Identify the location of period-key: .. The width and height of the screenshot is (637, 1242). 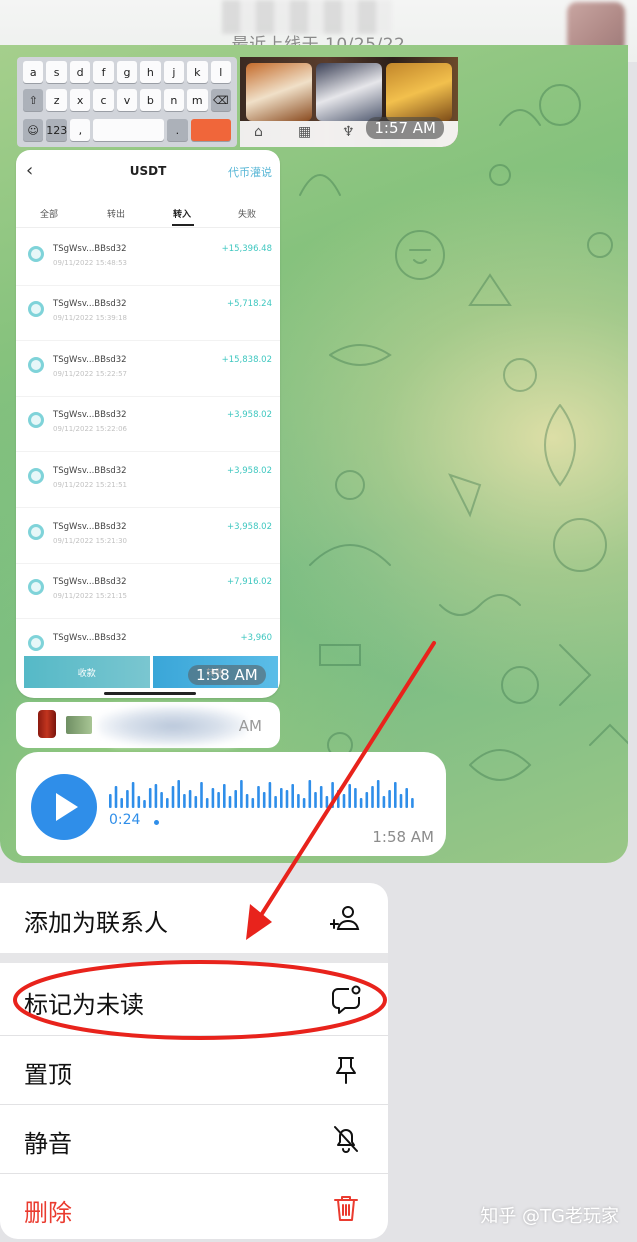
(177, 130).